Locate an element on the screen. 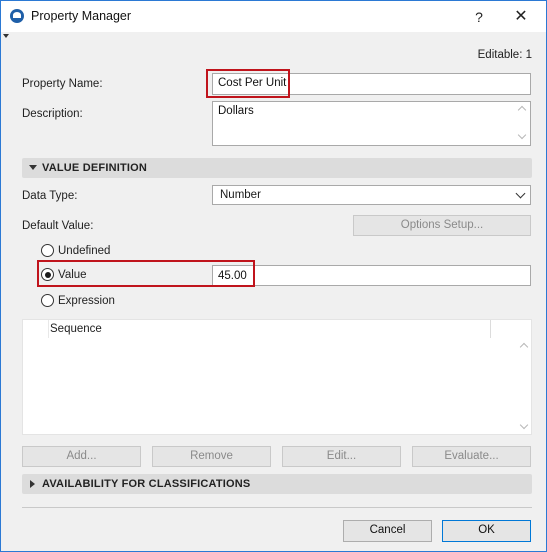 This screenshot has width=547, height=552. list-scroll-up-icon is located at coordinates (524, 347).